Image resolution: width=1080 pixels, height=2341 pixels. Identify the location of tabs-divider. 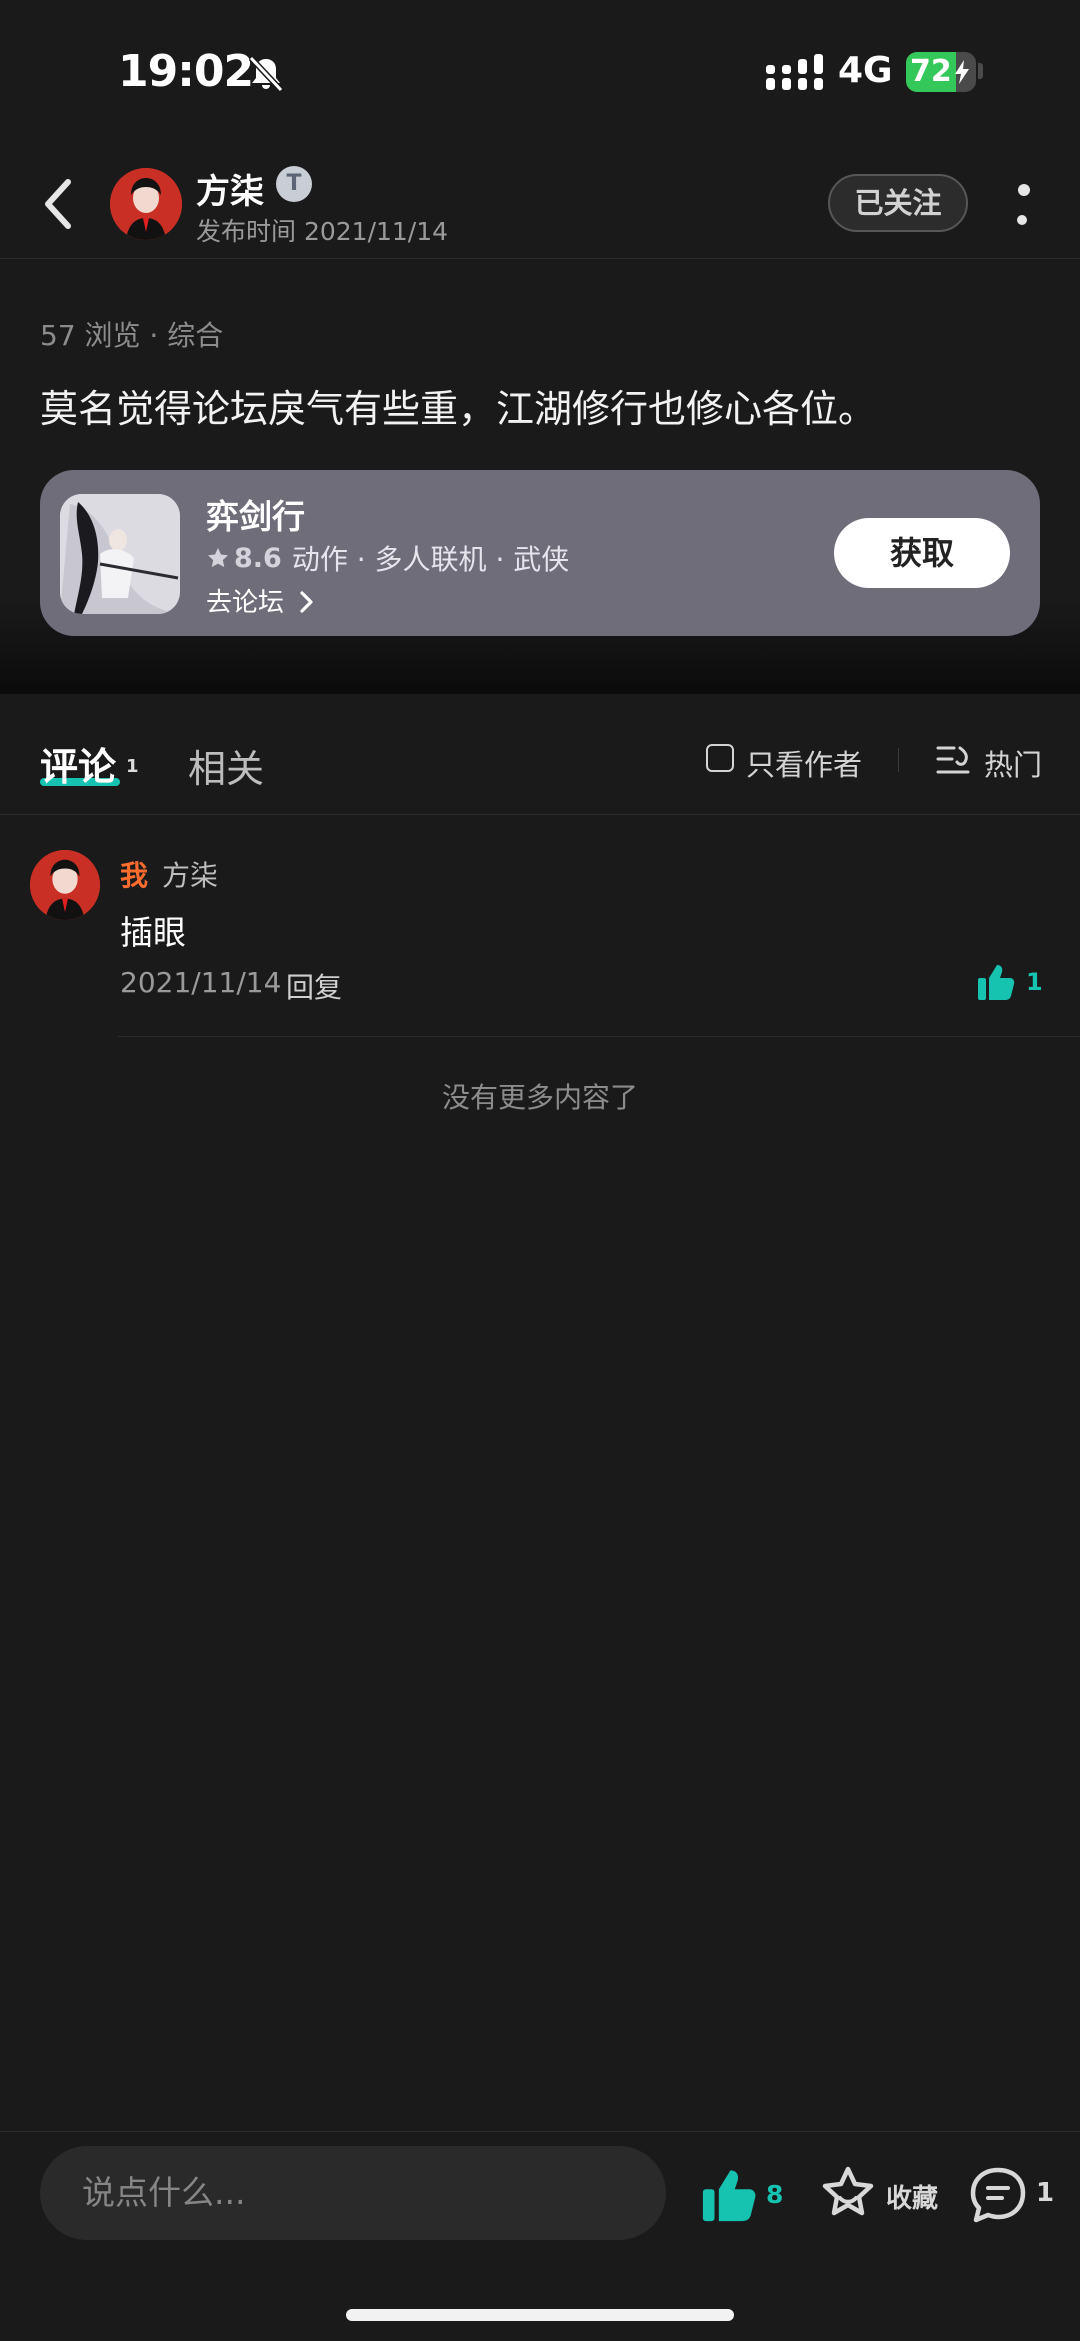
(540, 814).